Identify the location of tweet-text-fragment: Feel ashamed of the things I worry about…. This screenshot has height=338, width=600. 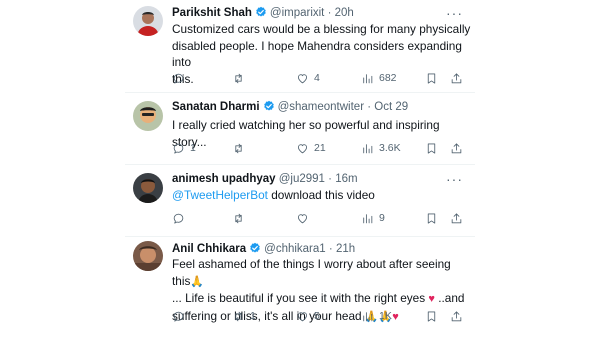
(311, 272).